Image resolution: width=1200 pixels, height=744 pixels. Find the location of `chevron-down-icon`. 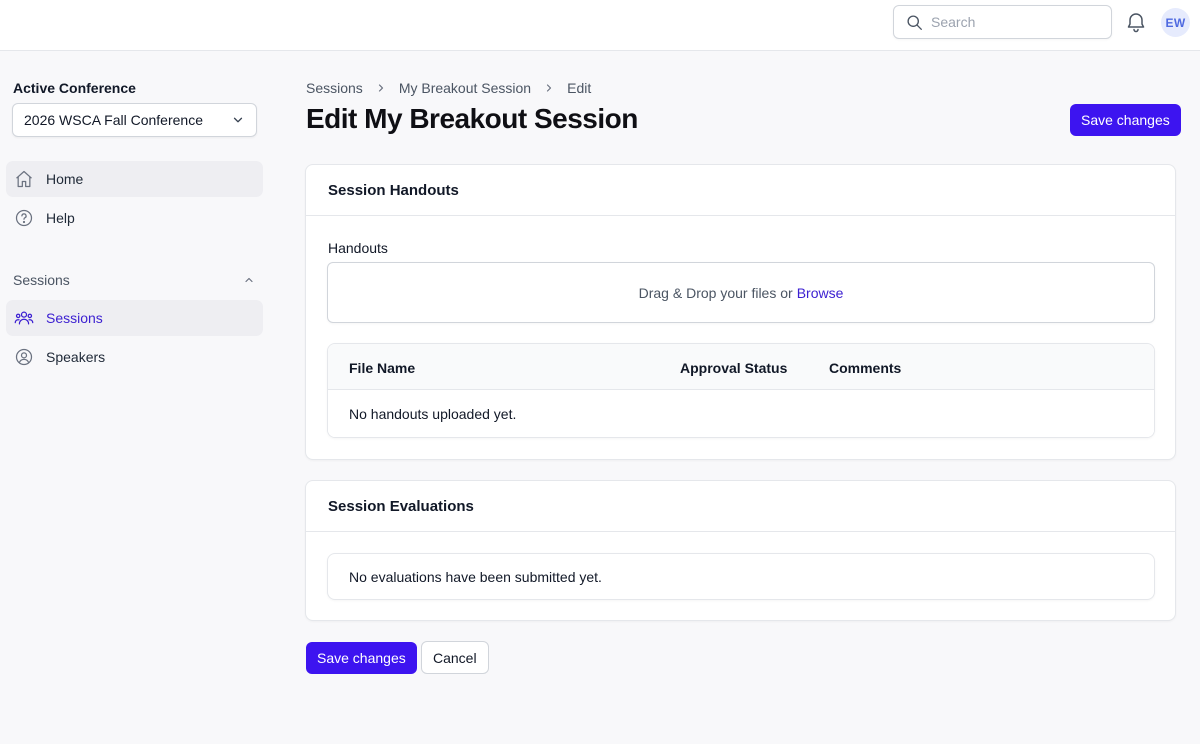

chevron-down-icon is located at coordinates (238, 120).